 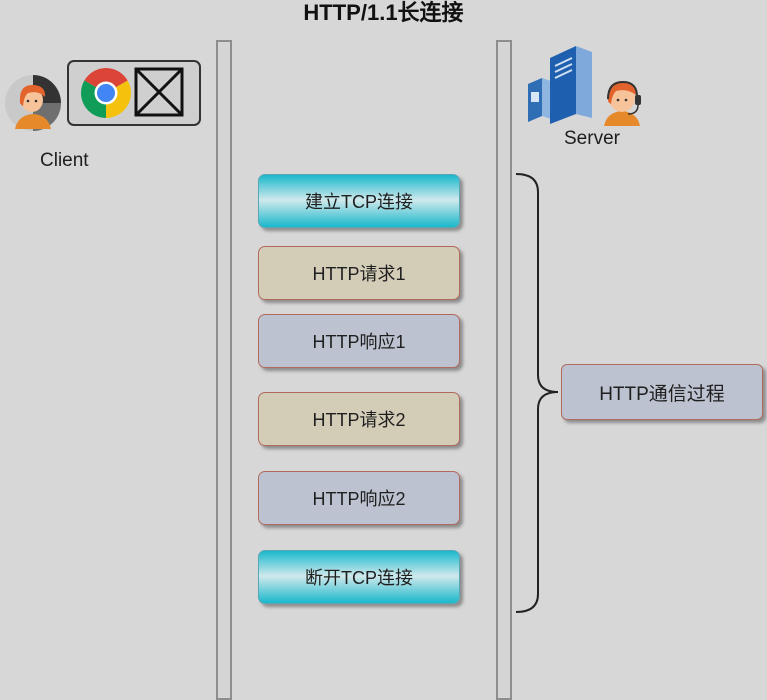 I want to click on client-avatar-icon, so click(x=33, y=103).